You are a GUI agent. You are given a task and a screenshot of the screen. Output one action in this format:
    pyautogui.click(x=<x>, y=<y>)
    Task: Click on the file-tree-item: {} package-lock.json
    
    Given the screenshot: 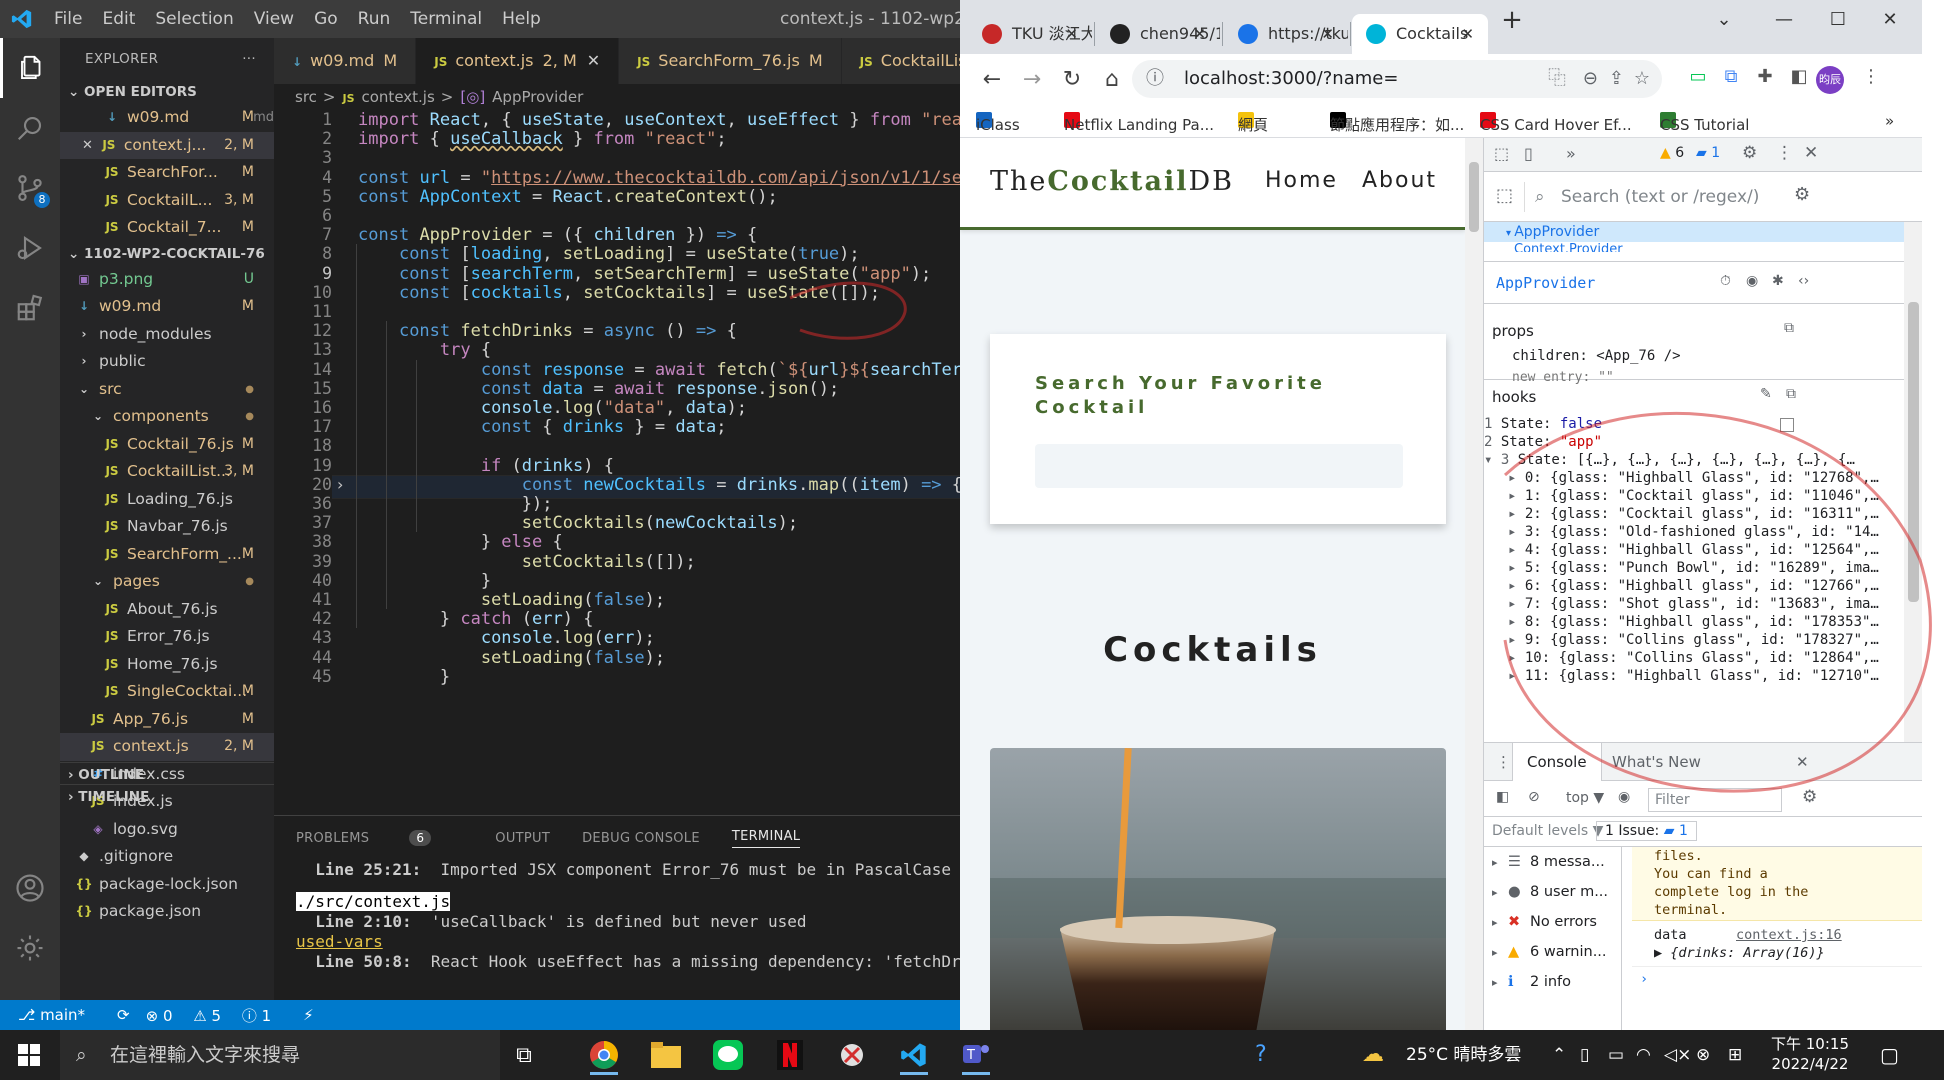 What is the action you would take?
    pyautogui.click(x=167, y=885)
    